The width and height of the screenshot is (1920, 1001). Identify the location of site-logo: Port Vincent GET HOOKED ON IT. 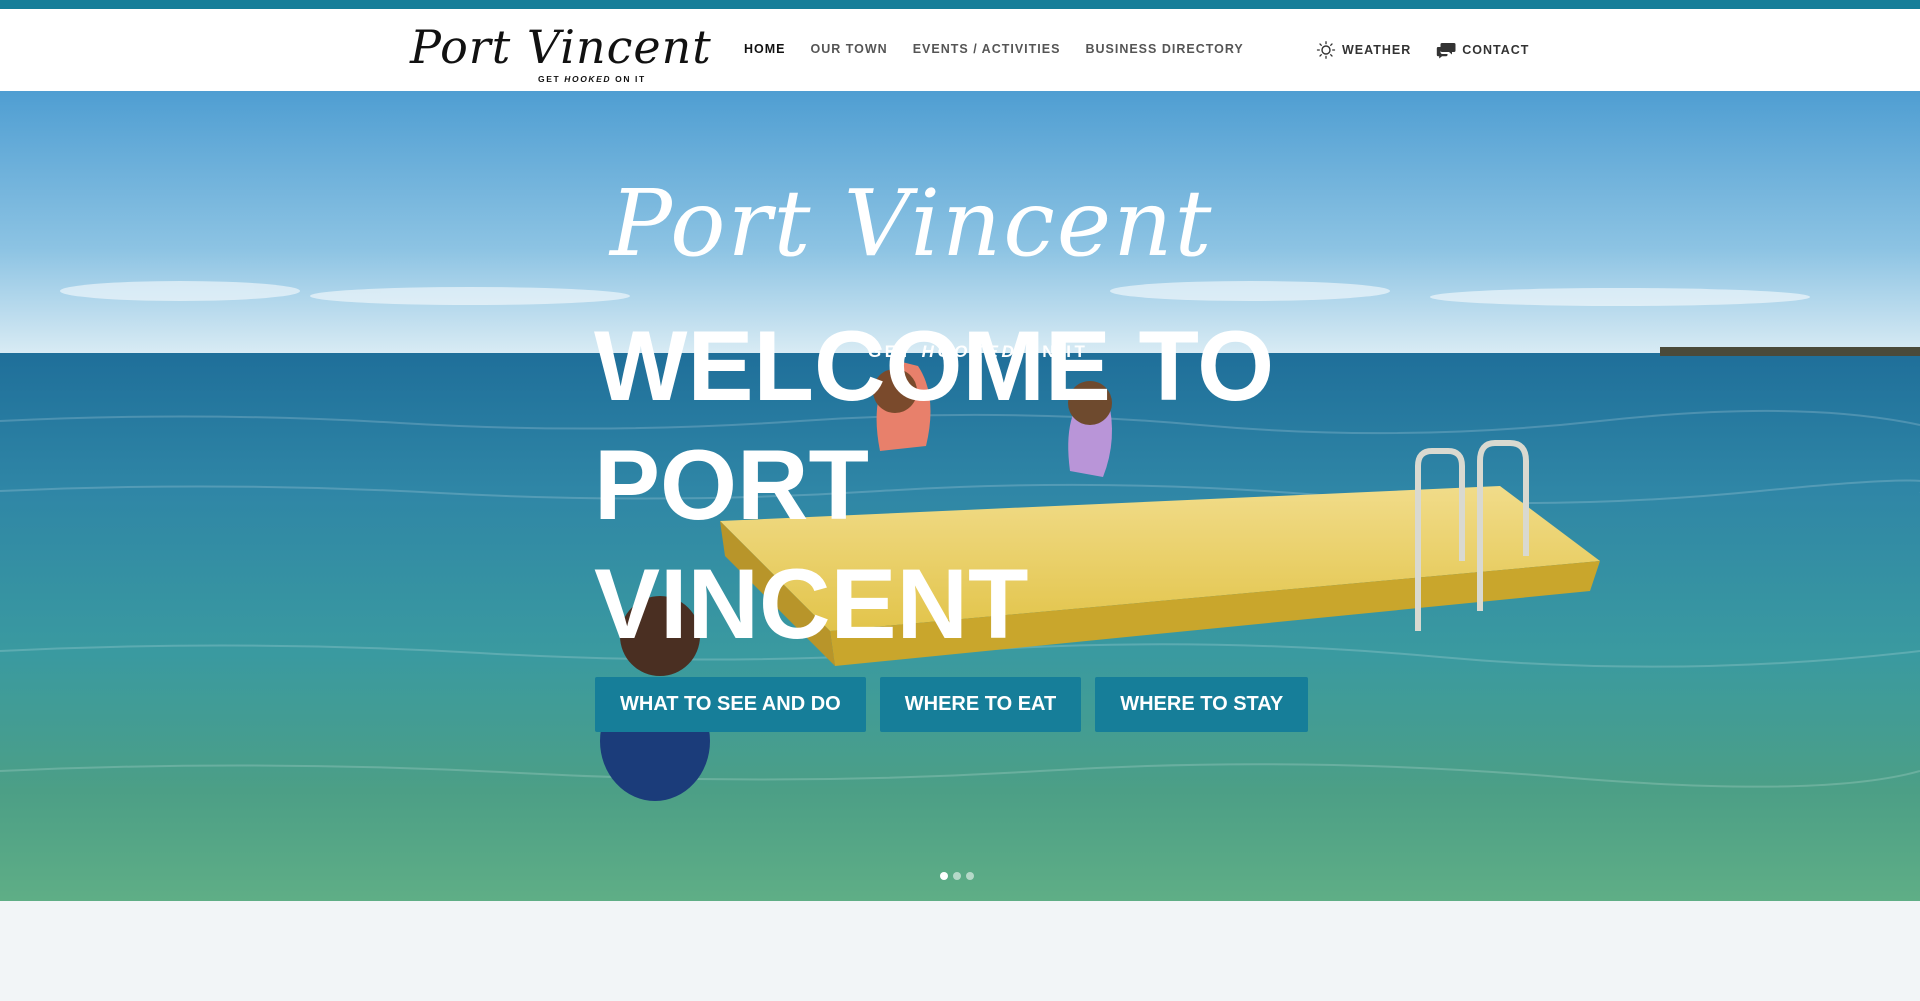
(560, 52).